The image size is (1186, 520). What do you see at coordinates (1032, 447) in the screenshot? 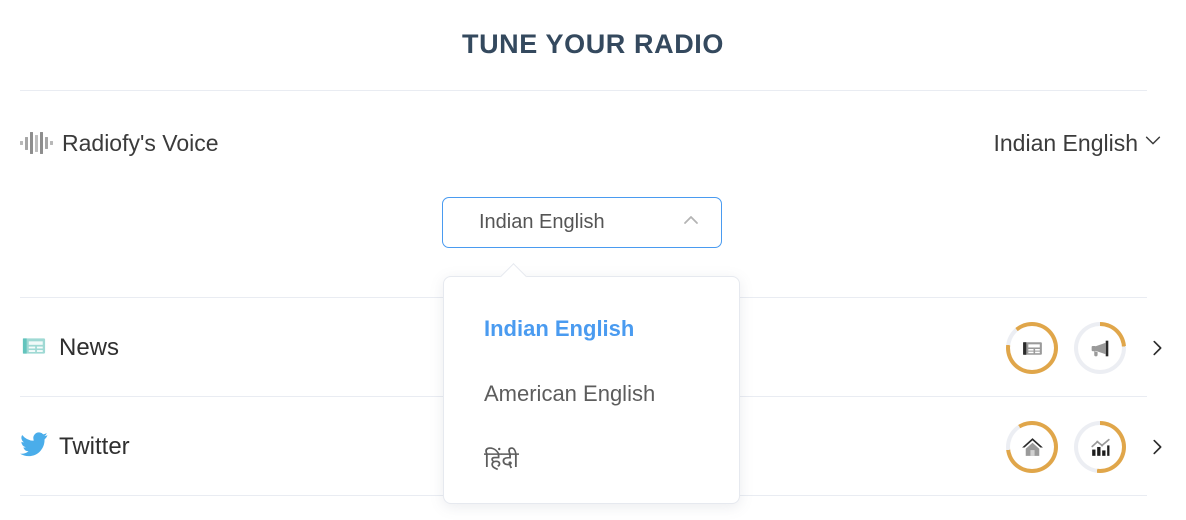
I see `home-progress-icon` at bounding box center [1032, 447].